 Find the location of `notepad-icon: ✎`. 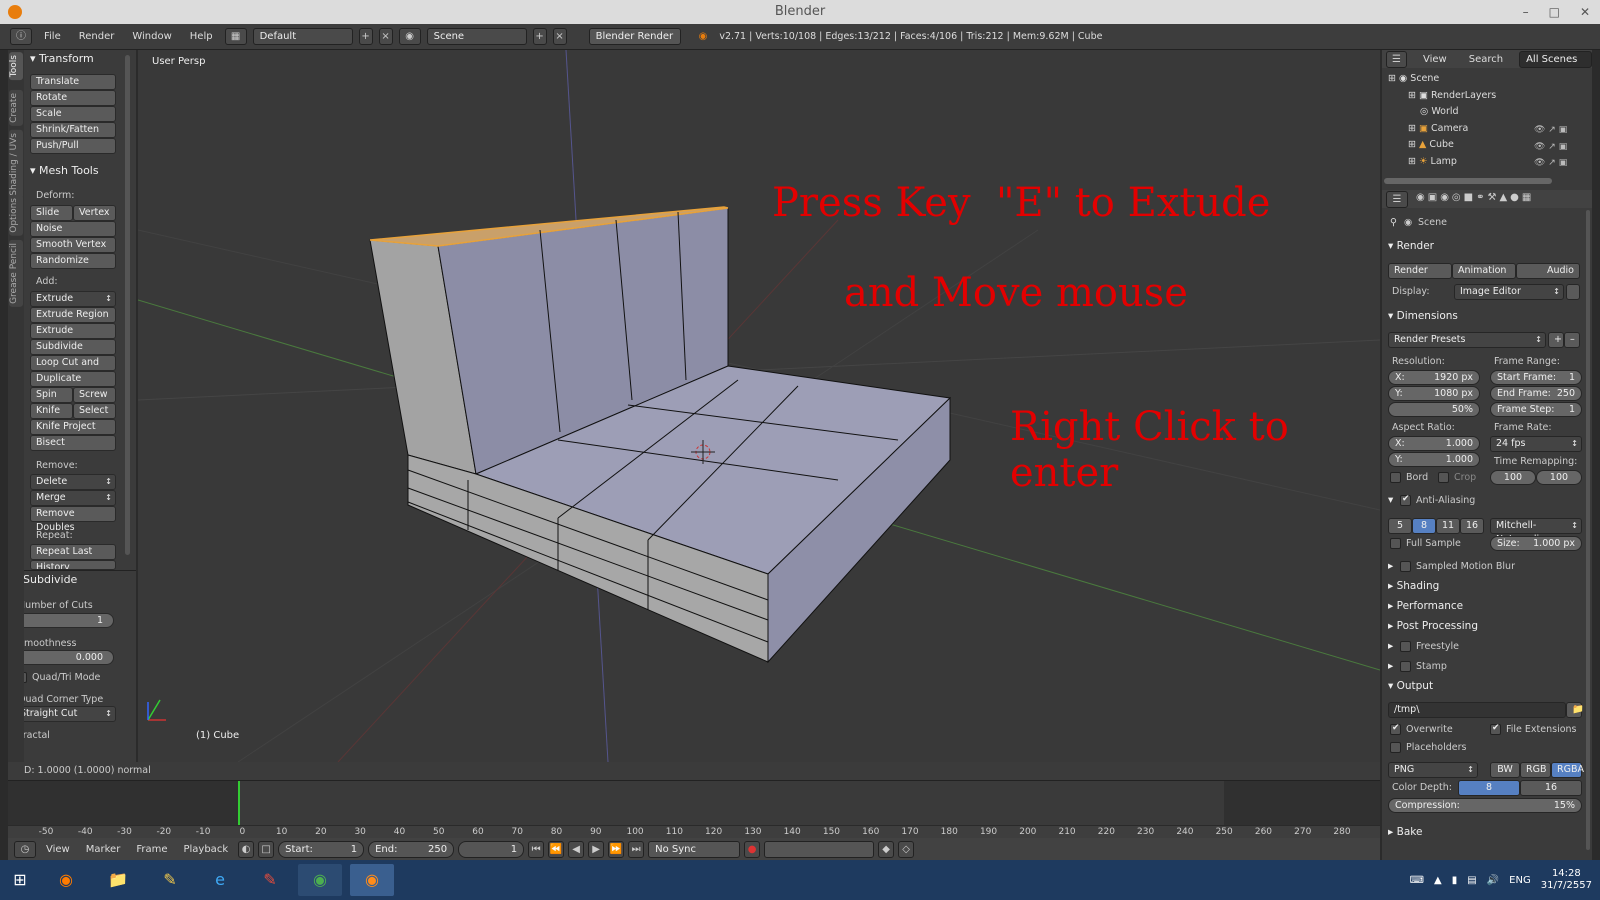

notepad-icon: ✎ is located at coordinates (170, 880).